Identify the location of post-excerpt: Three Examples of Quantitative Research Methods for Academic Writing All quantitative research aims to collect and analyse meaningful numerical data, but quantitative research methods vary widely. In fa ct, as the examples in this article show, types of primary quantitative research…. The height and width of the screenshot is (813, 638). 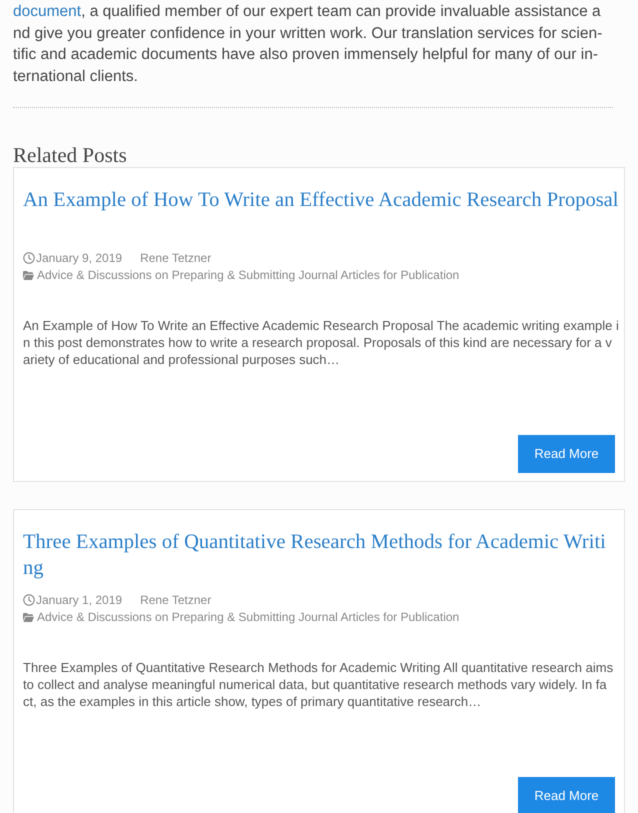
(318, 684).